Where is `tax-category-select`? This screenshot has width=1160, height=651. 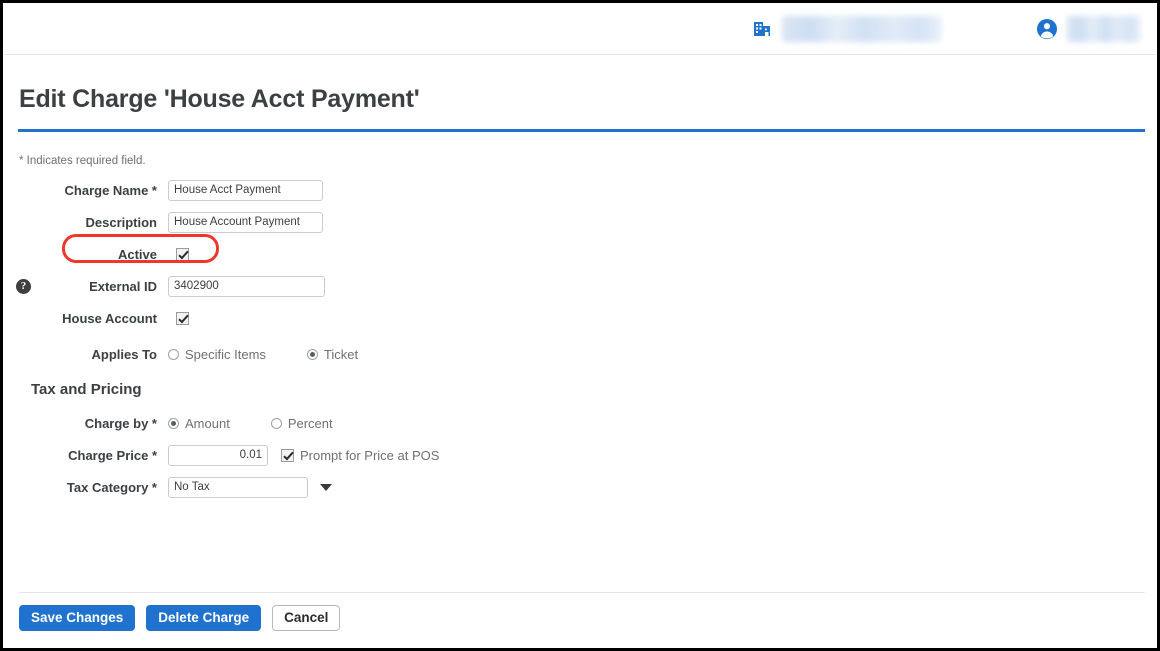
tax-category-select is located at coordinates (238, 487).